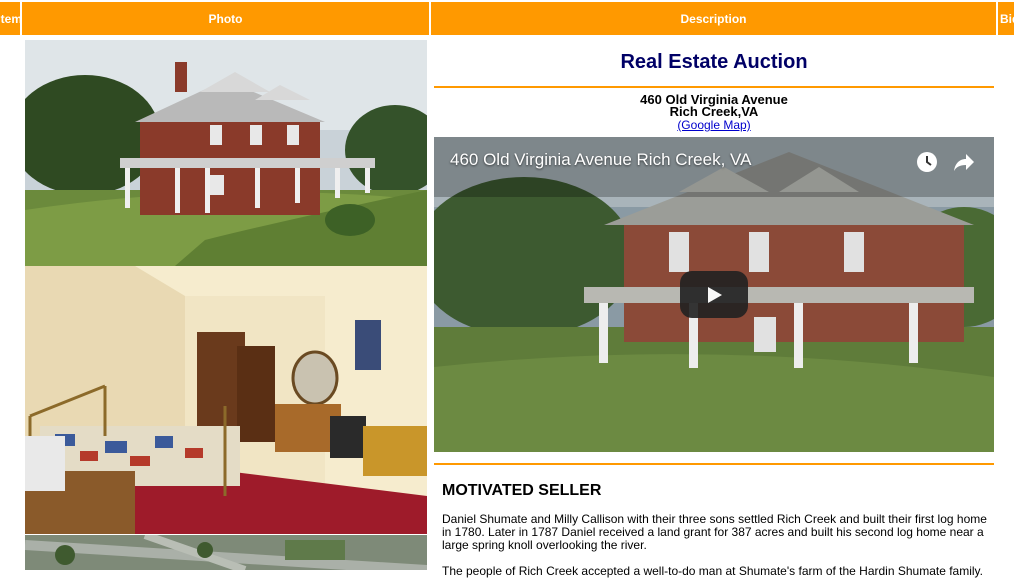 This screenshot has height=578, width=1014. What do you see at coordinates (600, 160) in the screenshot?
I see `video-title: 460 Old Virginia Avenue Rich Creek, VA` at bounding box center [600, 160].